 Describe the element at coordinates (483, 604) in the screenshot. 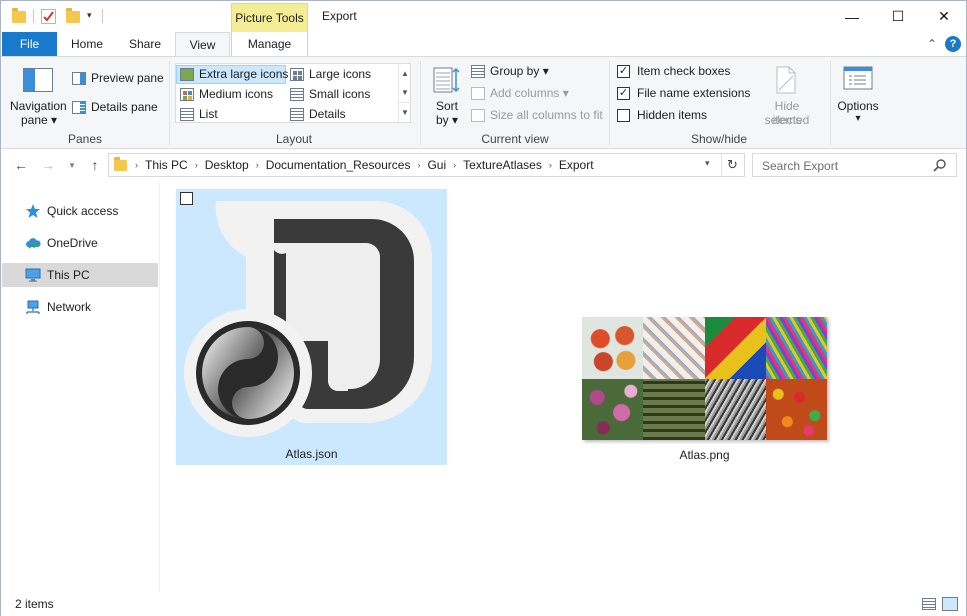

I see `status-bar: 2 items` at that location.